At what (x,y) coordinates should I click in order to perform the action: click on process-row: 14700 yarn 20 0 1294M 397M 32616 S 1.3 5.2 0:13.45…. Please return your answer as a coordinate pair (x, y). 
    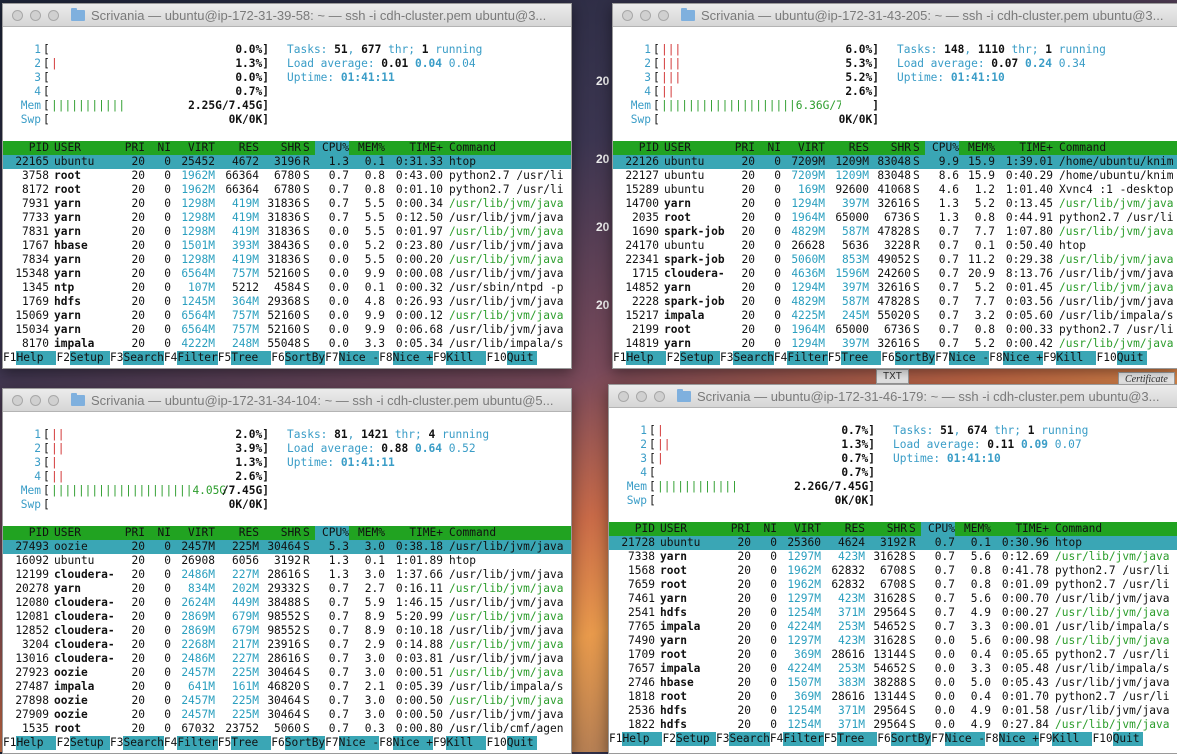
    Looking at the image, I should click on (895, 204).